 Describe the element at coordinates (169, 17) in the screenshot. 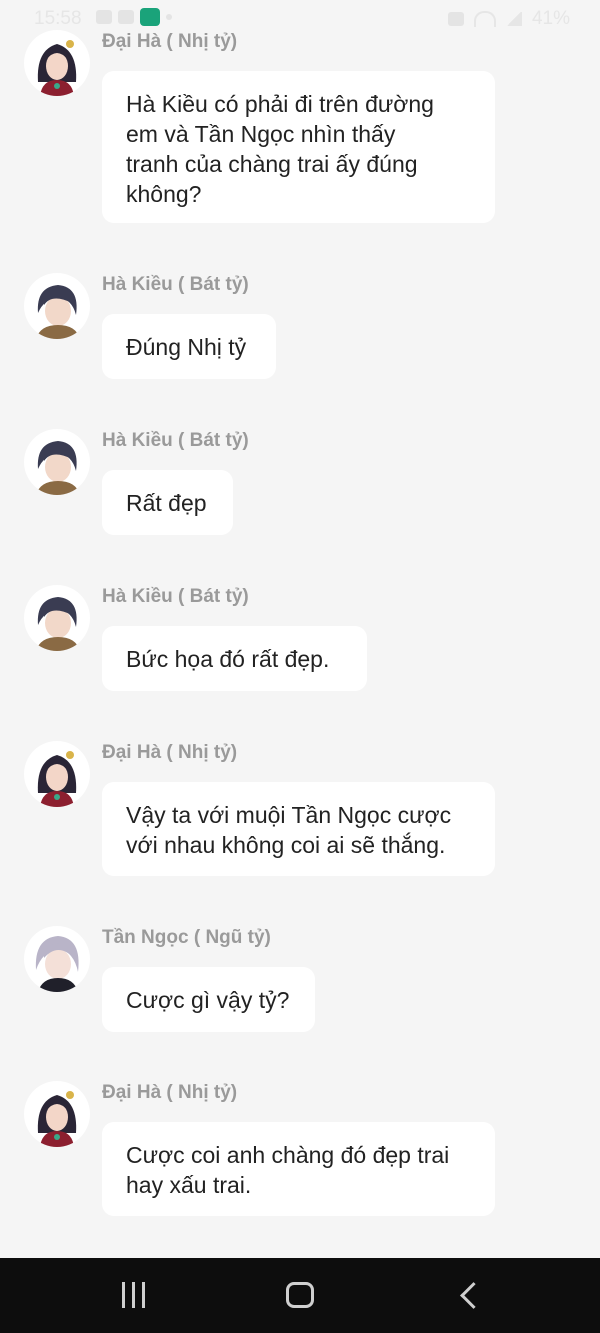

I see `dot-icon` at that location.